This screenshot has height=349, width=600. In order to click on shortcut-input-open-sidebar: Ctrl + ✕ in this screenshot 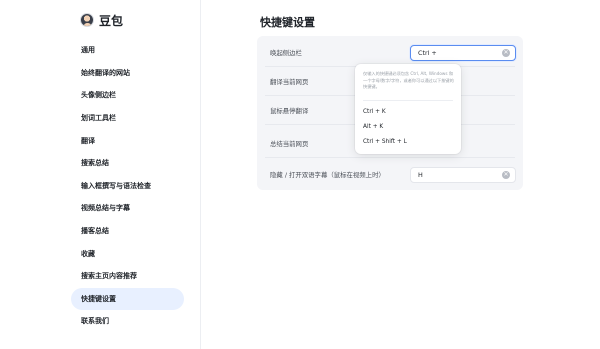, I will do `click(463, 52)`.